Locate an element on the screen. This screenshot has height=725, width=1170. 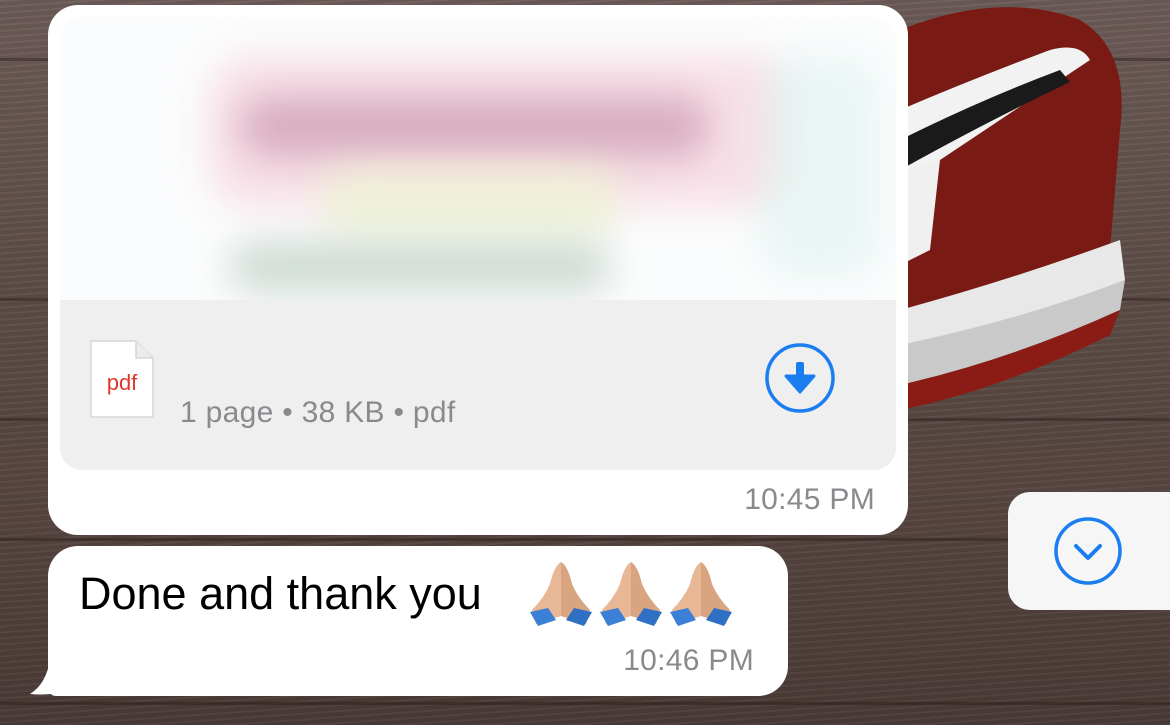
message-timestamp: 10:45 PM is located at coordinates (809, 499).